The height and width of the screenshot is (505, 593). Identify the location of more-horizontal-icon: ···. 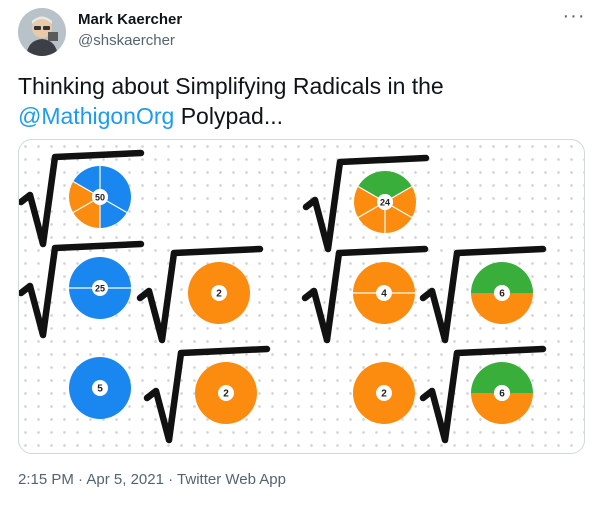
(574, 18).